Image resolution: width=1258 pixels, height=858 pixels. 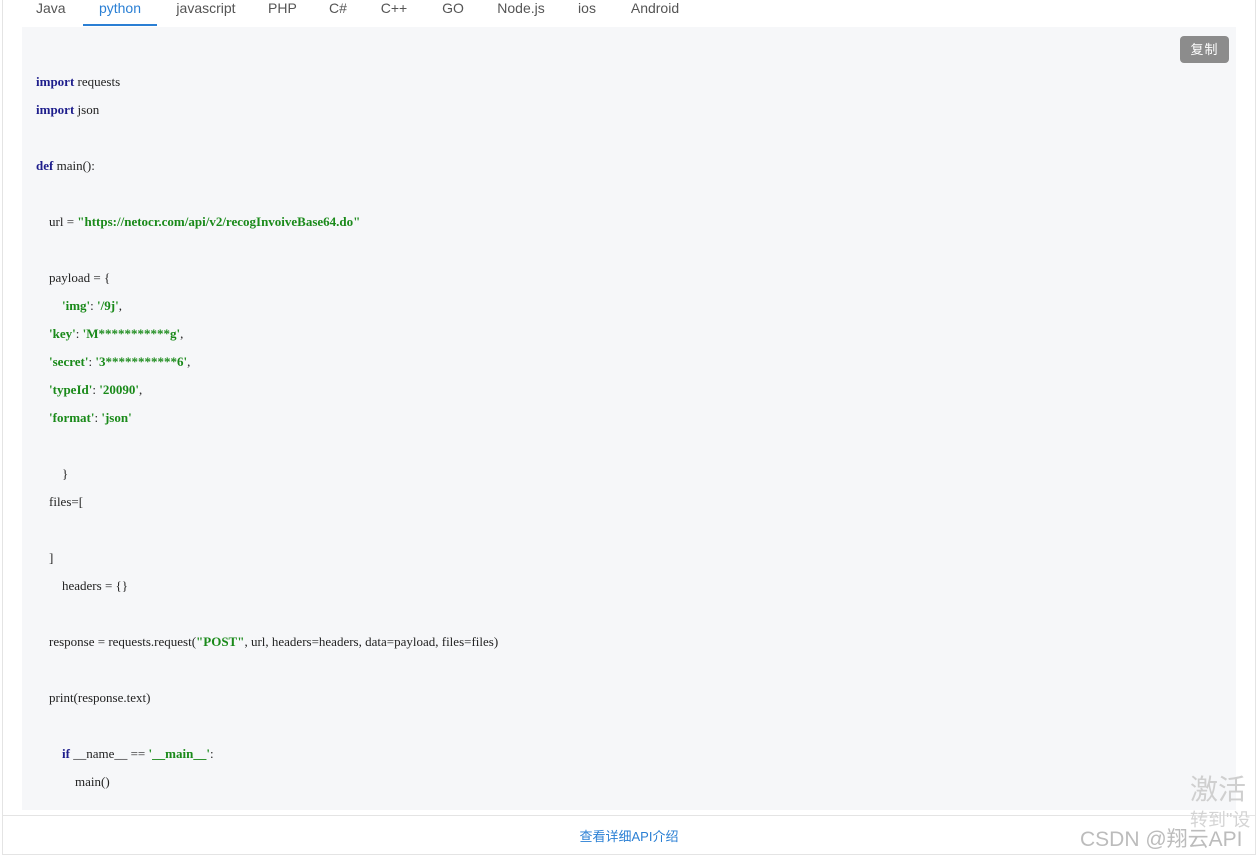 What do you see at coordinates (65, 473) in the screenshot?
I see `code-token: }` at bounding box center [65, 473].